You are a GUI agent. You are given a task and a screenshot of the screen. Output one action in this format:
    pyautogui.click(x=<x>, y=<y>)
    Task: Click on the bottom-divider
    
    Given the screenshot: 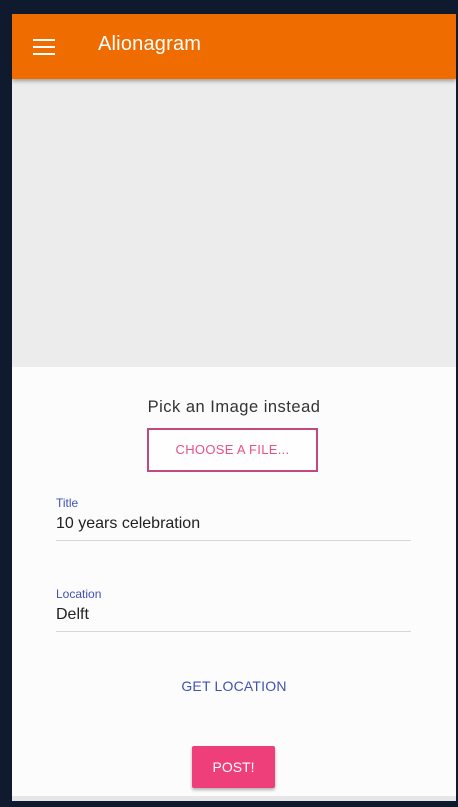 What is the action you would take?
    pyautogui.click(x=234, y=798)
    